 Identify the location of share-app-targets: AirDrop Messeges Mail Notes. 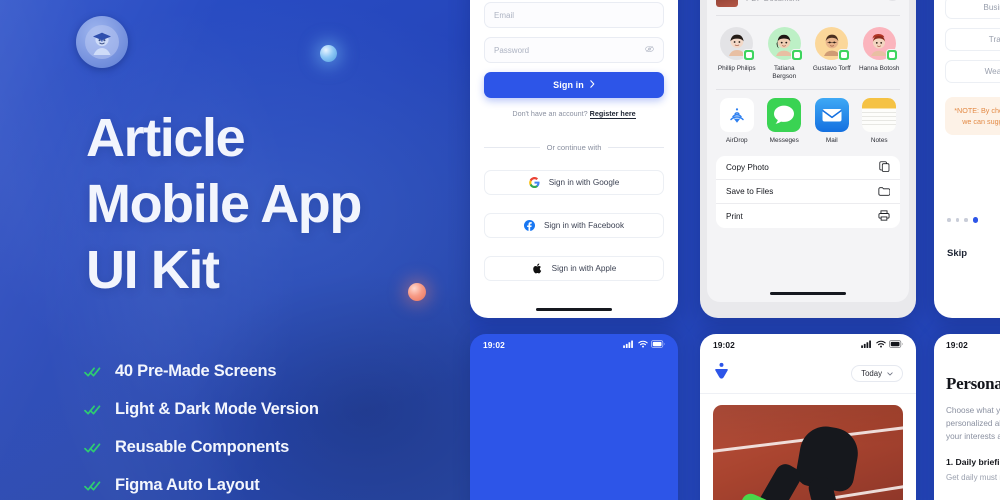
(808, 121).